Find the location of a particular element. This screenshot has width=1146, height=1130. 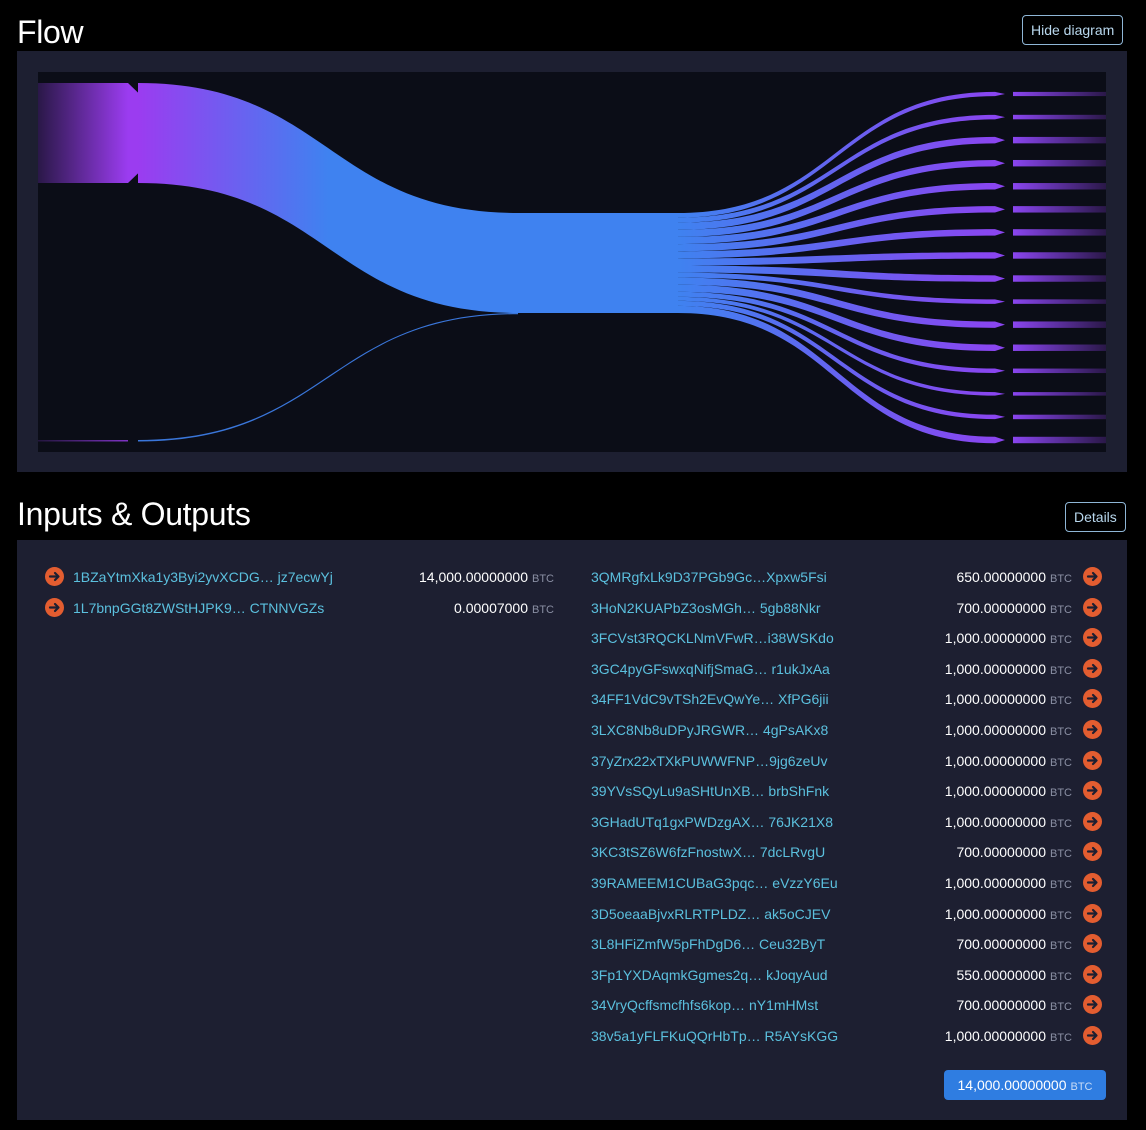

output-address: 3LXC8Nb8uDPyJRGWR… 4gPsAKx8 is located at coordinates (709, 730).